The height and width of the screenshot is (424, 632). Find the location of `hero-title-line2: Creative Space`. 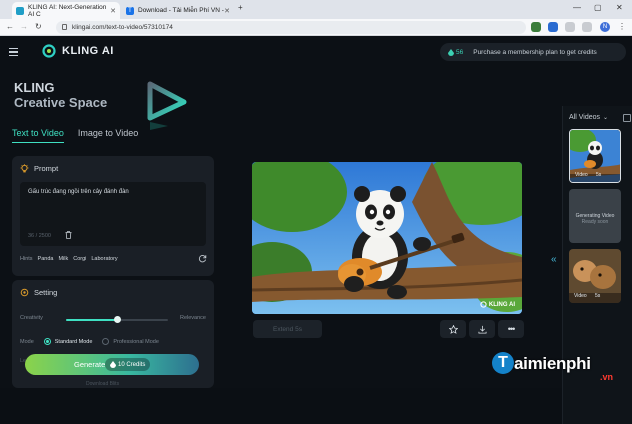

hero-title-line2: Creative Space is located at coordinates (61, 102).